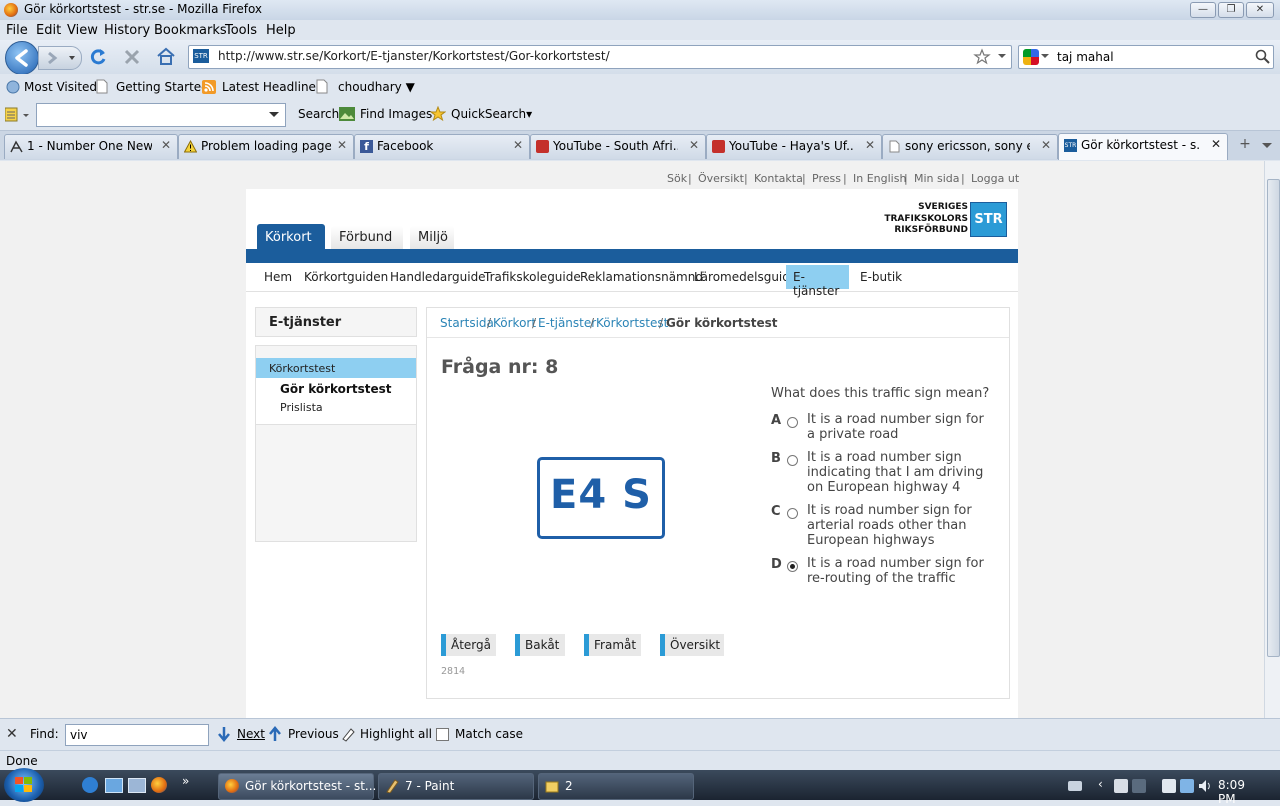  I want to click on keyboard-icon, so click(1075, 786).